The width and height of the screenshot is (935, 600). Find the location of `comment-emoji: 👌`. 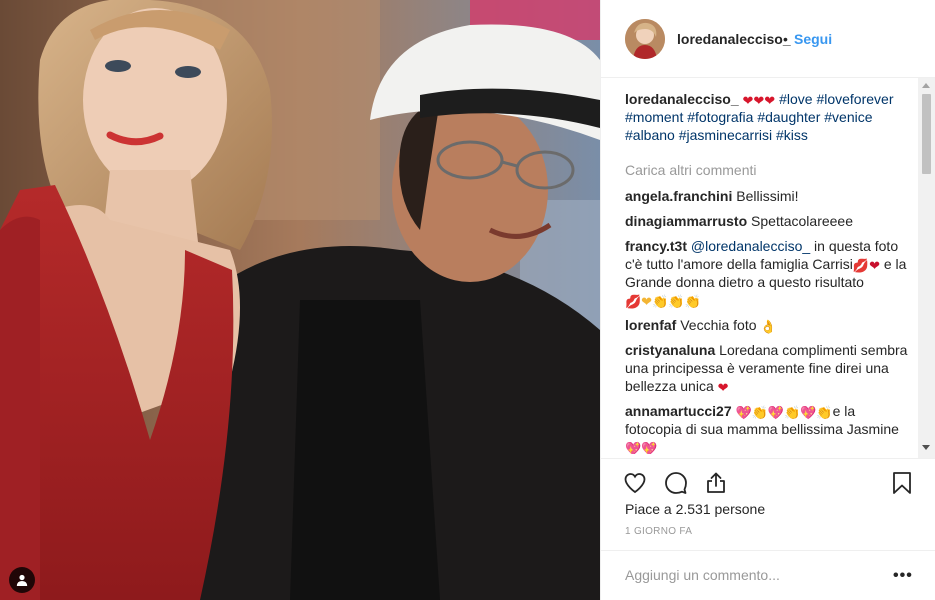

comment-emoji: 👌 is located at coordinates (768, 326).